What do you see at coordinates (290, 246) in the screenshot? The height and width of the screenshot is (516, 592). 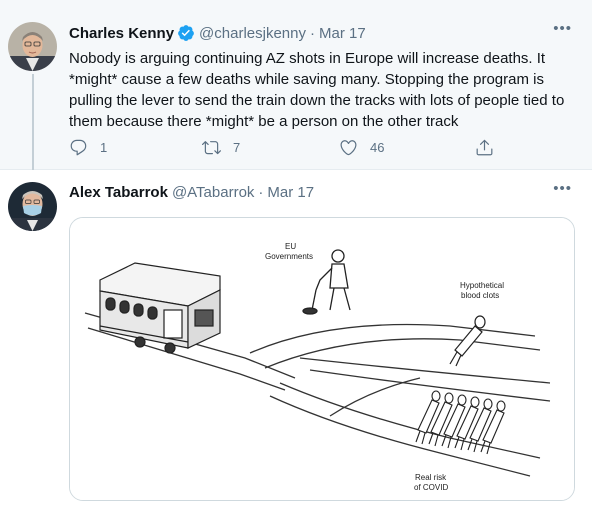 I see `label-eu: EU` at bounding box center [290, 246].